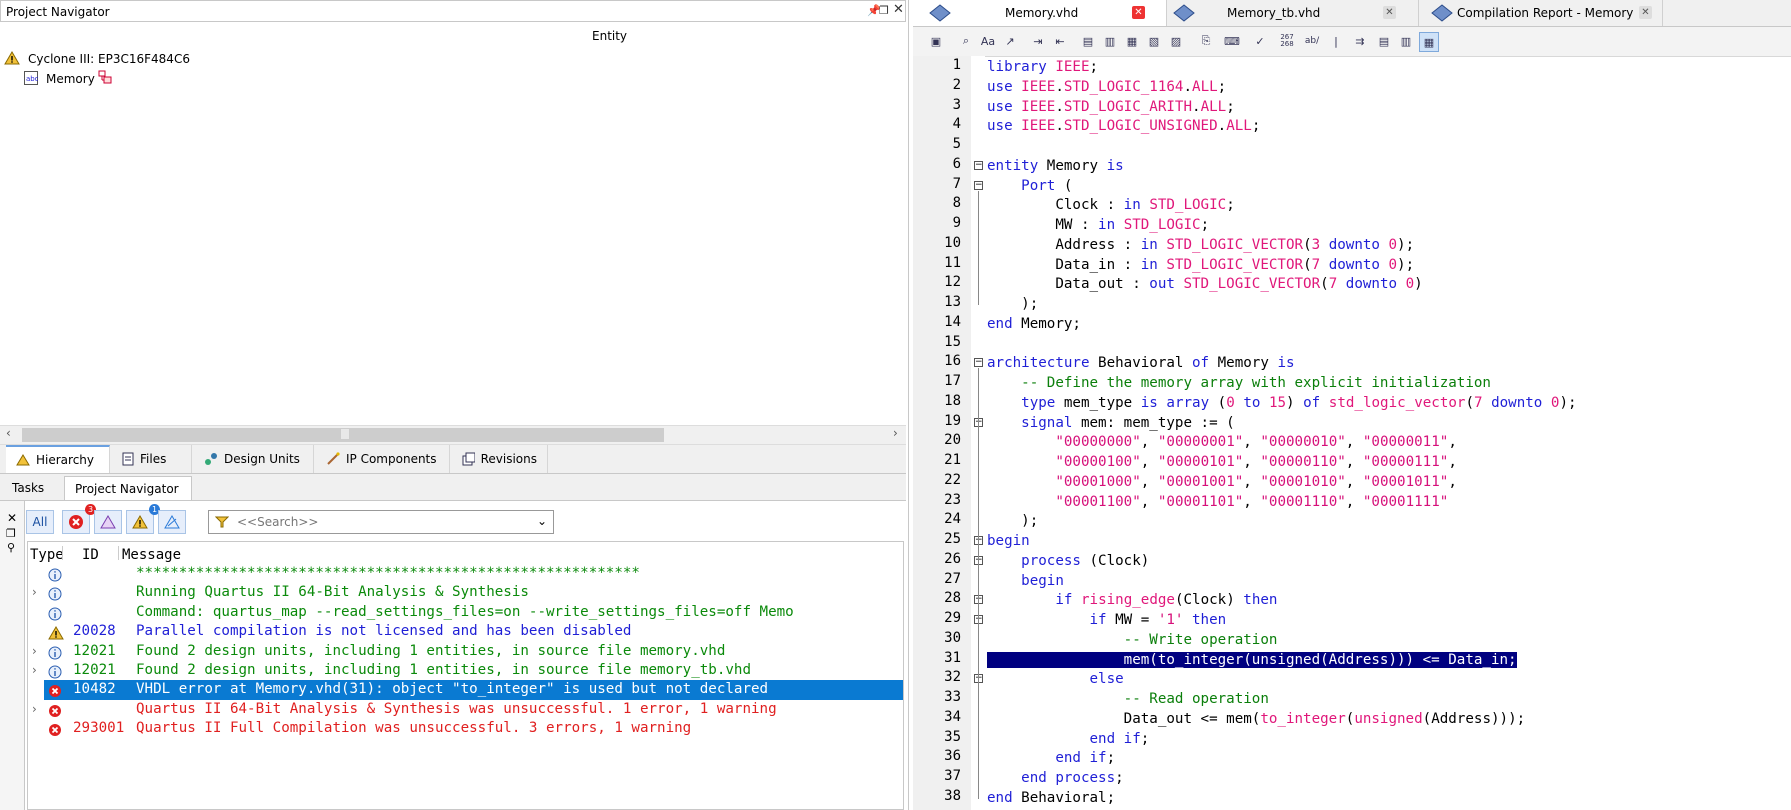 This screenshot has width=1791, height=810. I want to click on view-mode-icon: ▦, so click(1429, 42).